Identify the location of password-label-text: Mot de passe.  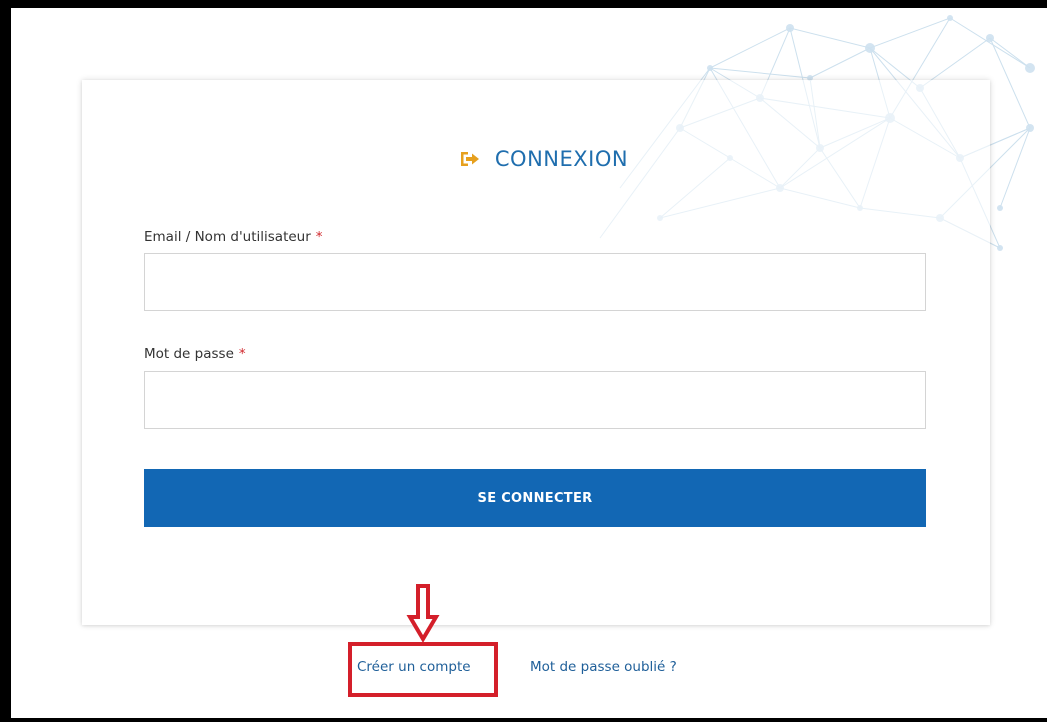
(189, 354).